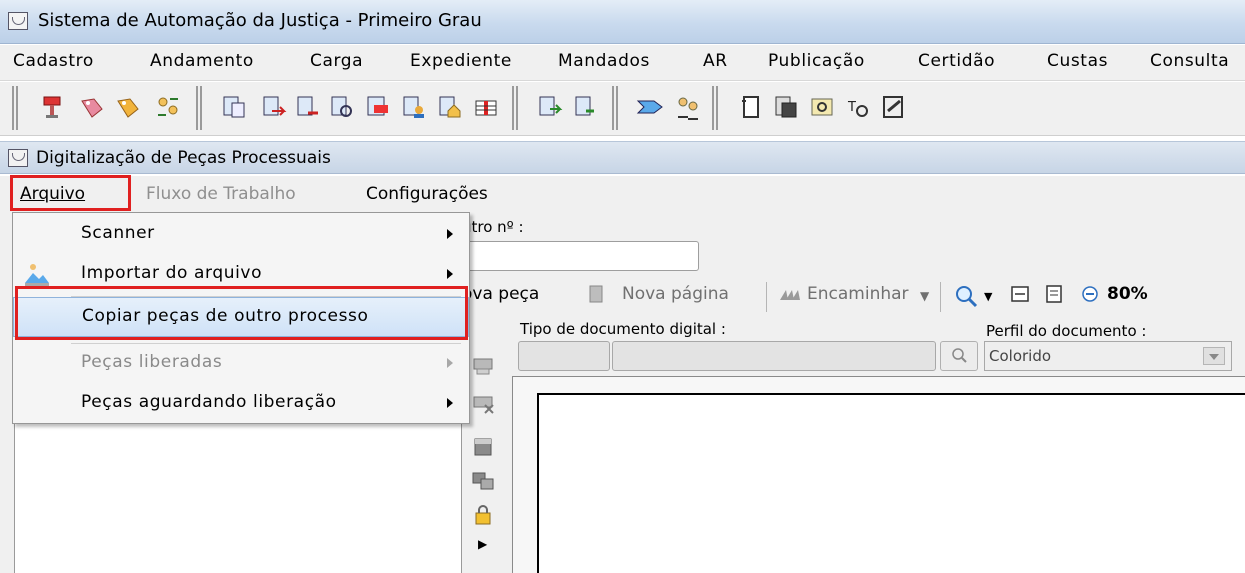 This screenshot has width=1245, height=573. What do you see at coordinates (221, 194) in the screenshot?
I see `menu-fluxo-de-trabalho: Fluxo de Trabalho` at bounding box center [221, 194].